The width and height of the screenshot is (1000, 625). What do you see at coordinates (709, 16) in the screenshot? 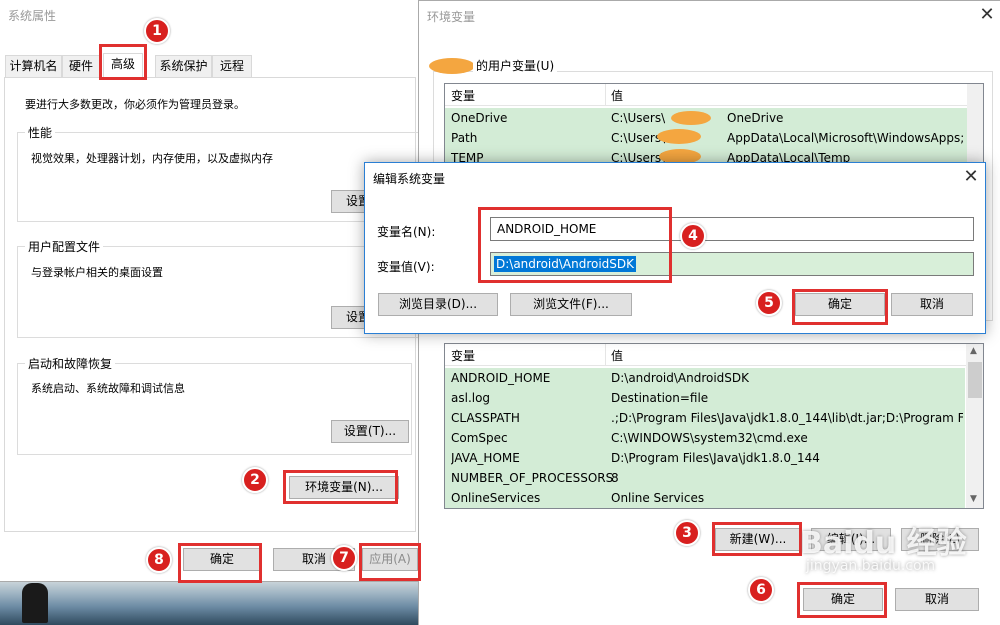
I see `titlebar: 环境变量 ✕` at bounding box center [709, 16].